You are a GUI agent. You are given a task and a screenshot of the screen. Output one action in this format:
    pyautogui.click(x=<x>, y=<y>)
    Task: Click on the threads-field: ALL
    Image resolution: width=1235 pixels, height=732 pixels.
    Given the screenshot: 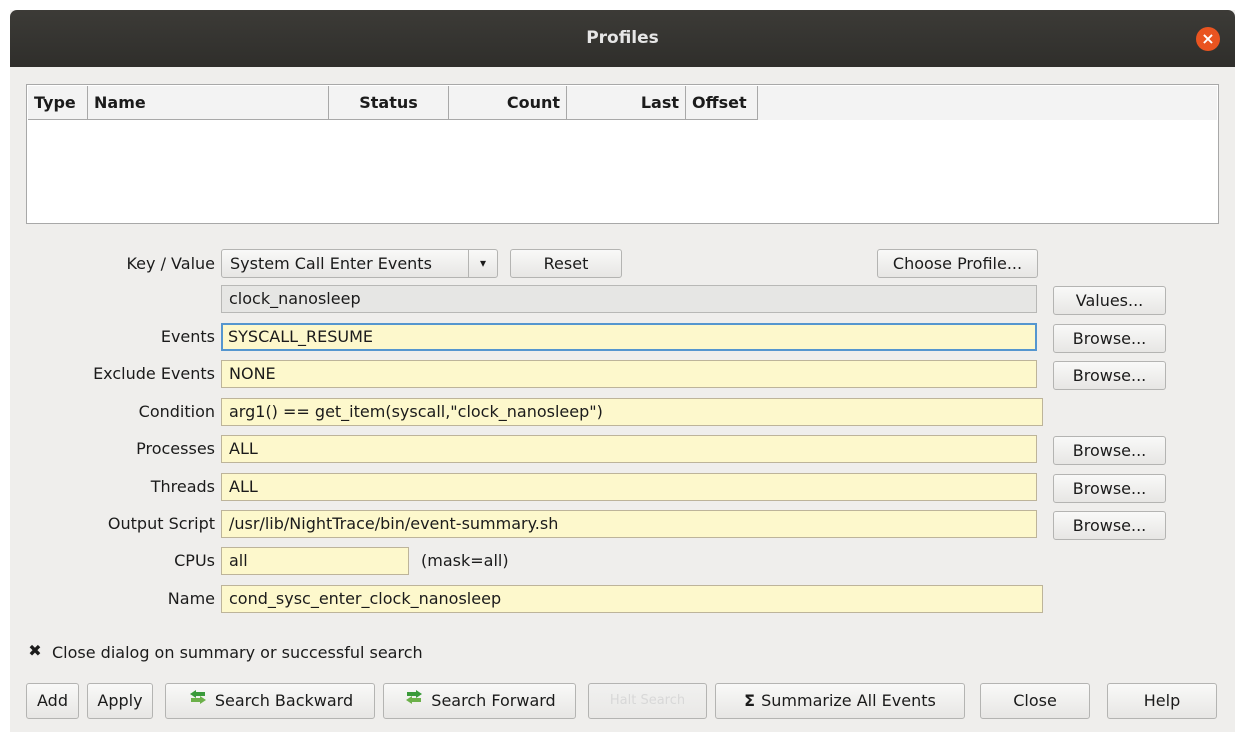 What is the action you would take?
    pyautogui.click(x=629, y=487)
    